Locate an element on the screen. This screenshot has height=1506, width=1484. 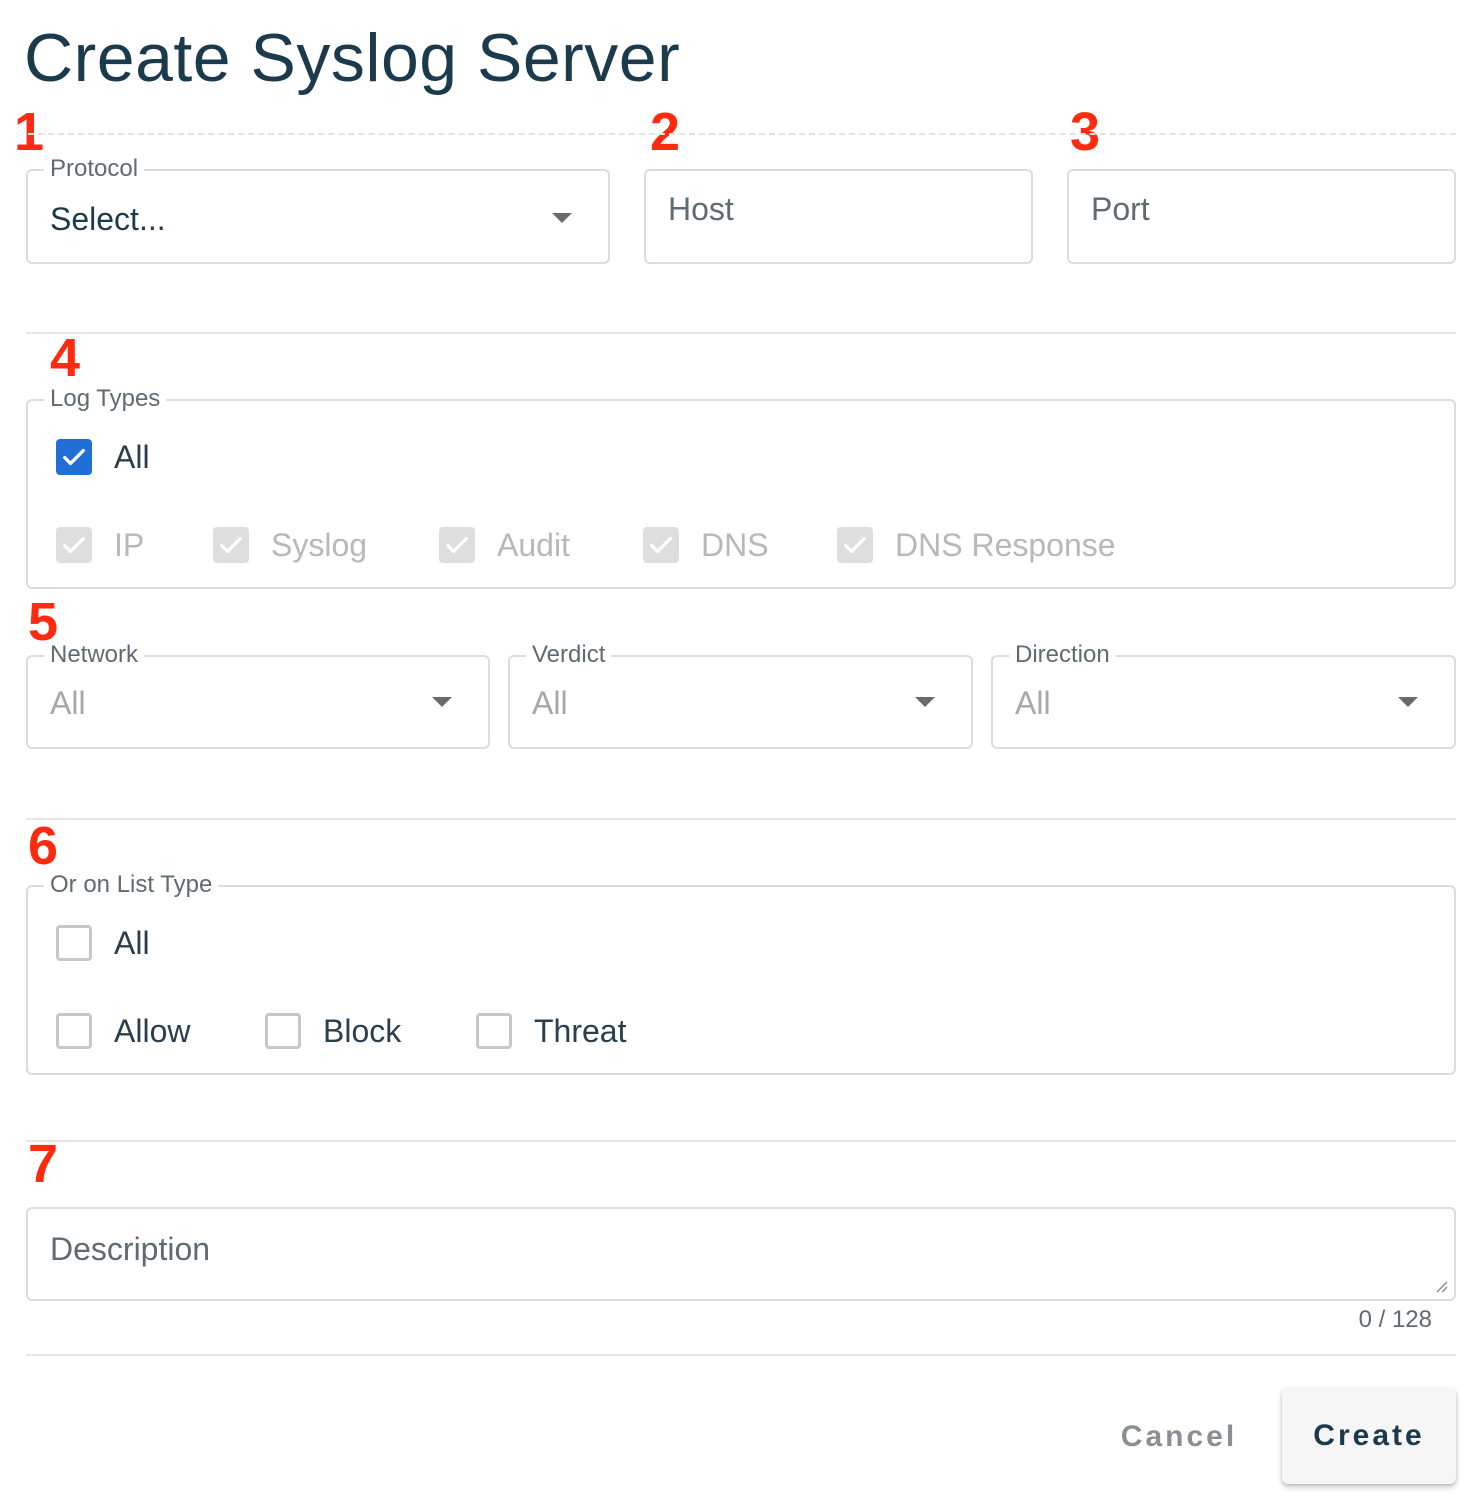
network-label: Network is located at coordinates (94, 655).